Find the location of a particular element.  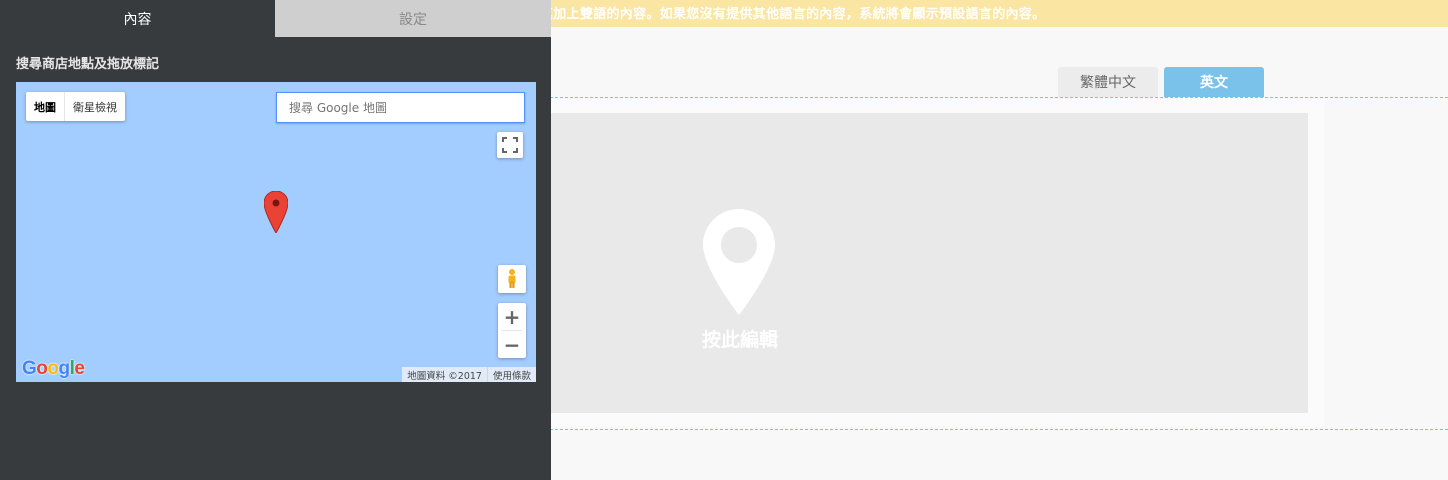

map-type-satellite-button: 衛星檢視 is located at coordinates (95, 106).